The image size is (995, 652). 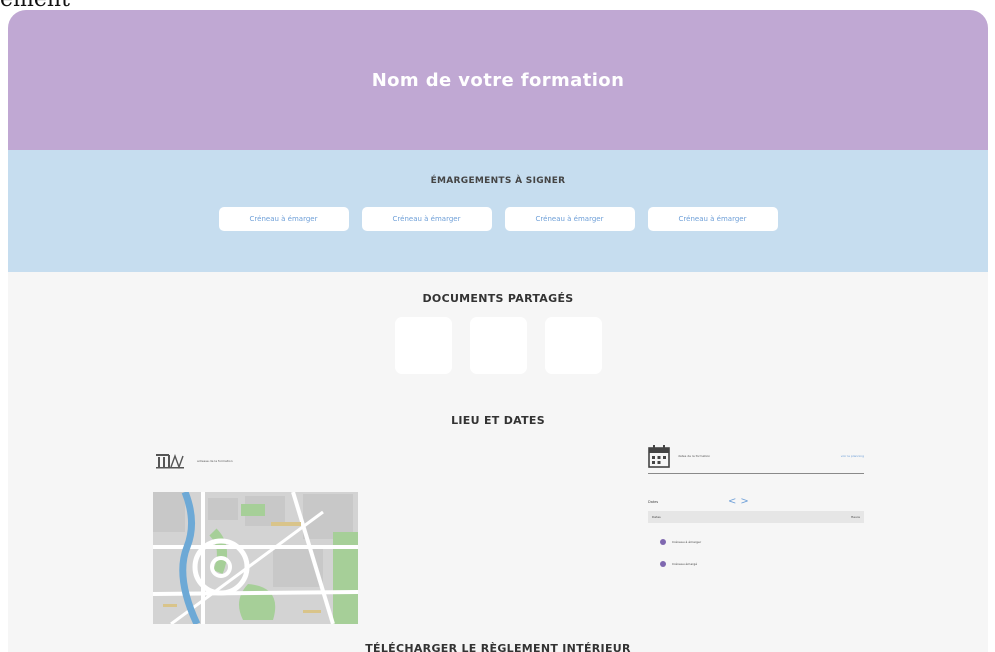 I want to click on calendar-header: dates de la formation voir le planning, so click(x=756, y=459).